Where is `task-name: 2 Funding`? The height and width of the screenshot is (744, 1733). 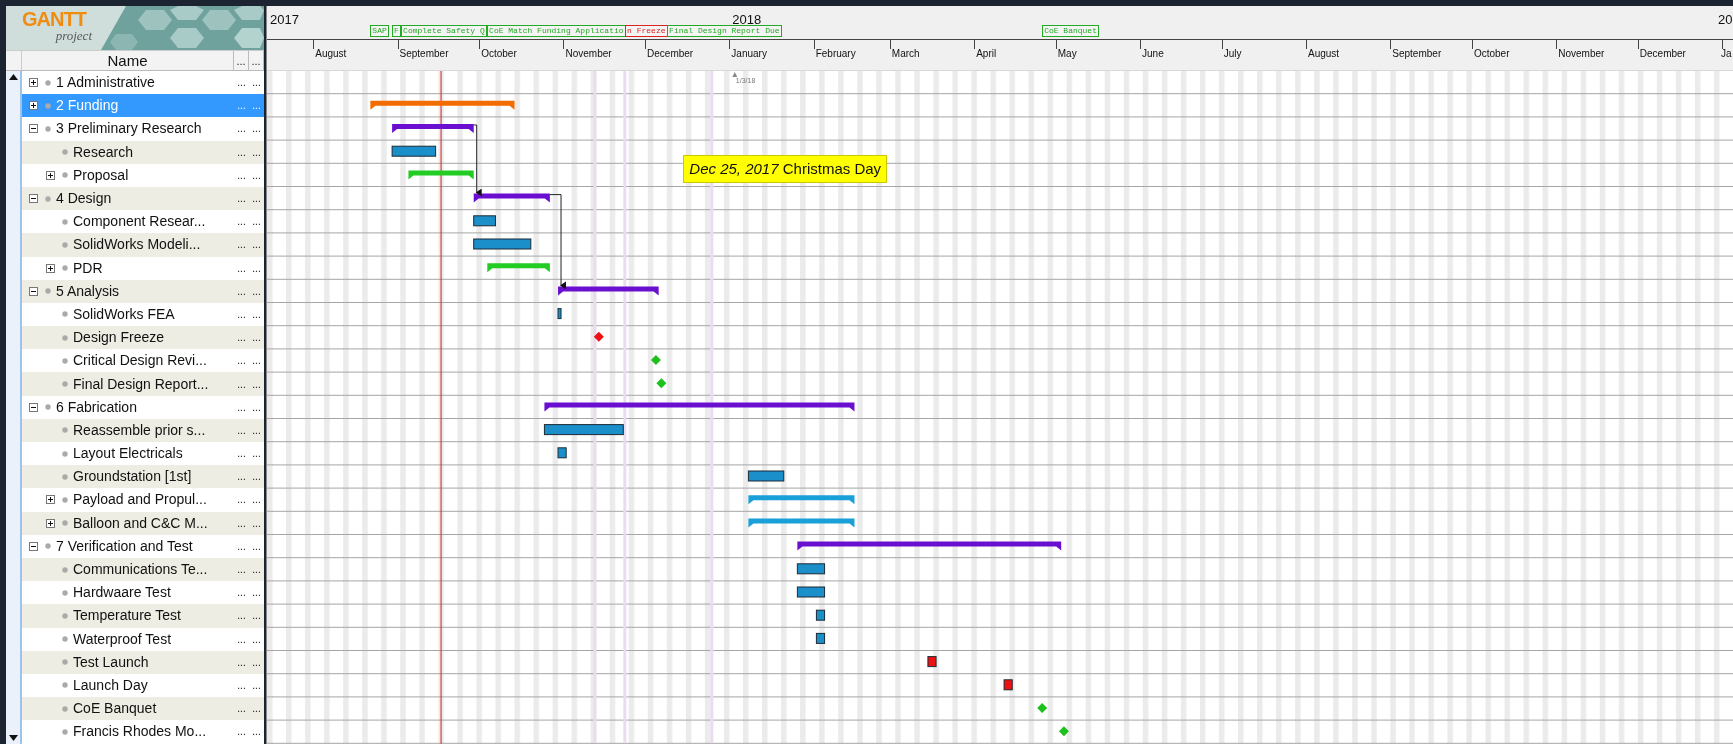 task-name: 2 Funding is located at coordinates (87, 106).